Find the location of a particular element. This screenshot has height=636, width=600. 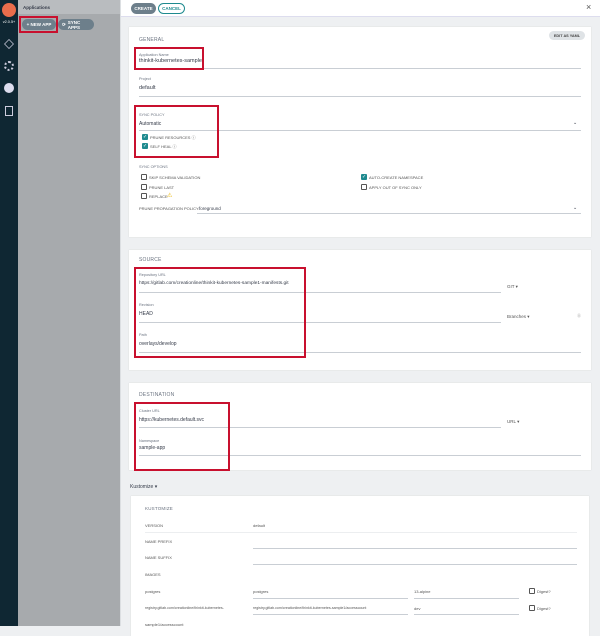

sync-apps-button: ⟳ SYNC APPS is located at coordinates (76, 24).